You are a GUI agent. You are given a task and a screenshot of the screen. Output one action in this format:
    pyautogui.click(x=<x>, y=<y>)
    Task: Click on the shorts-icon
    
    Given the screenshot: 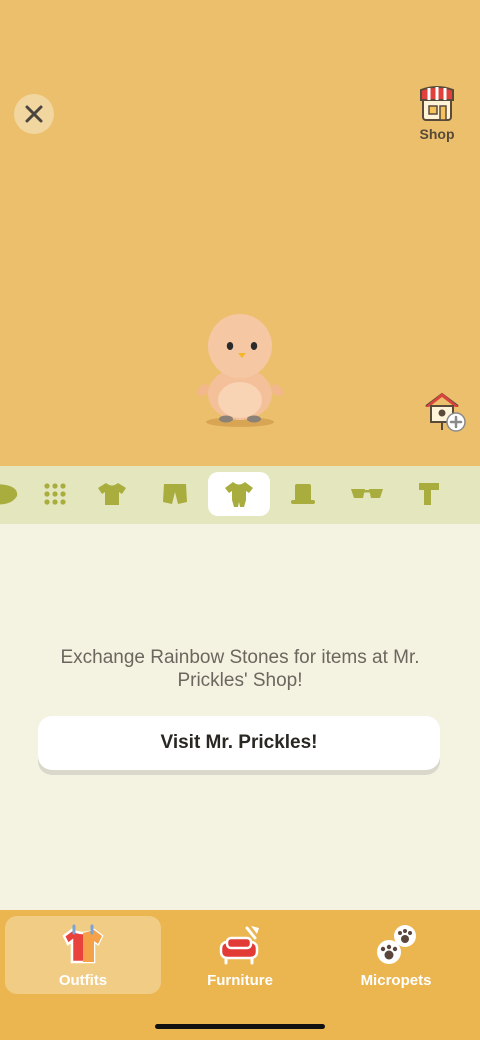 What is the action you would take?
    pyautogui.click(x=175, y=494)
    